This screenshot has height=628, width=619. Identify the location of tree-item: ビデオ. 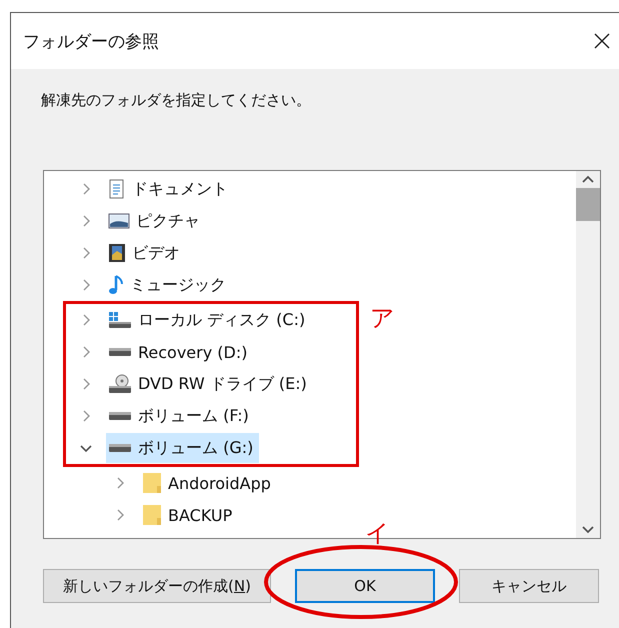
(146, 253).